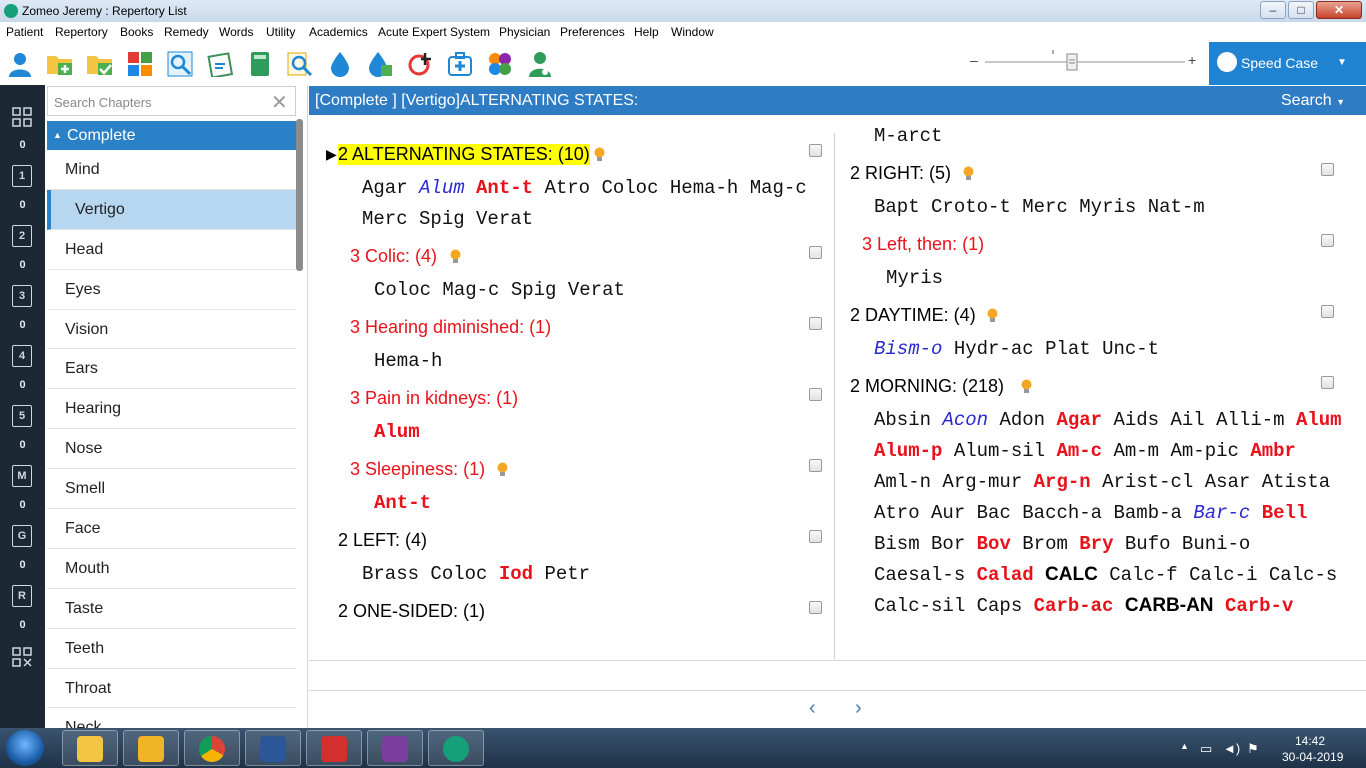  Describe the element at coordinates (338, 32) in the screenshot. I see `menu-academics: Academics` at that location.